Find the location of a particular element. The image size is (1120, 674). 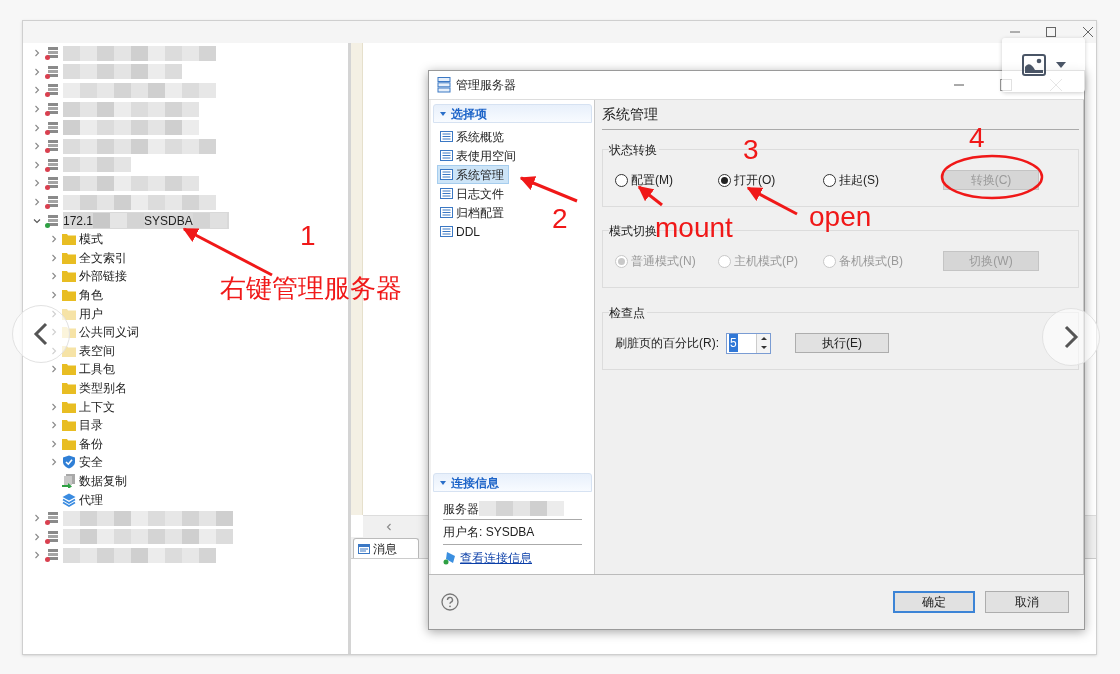

server-label: 服务器 is located at coordinates (461, 509).